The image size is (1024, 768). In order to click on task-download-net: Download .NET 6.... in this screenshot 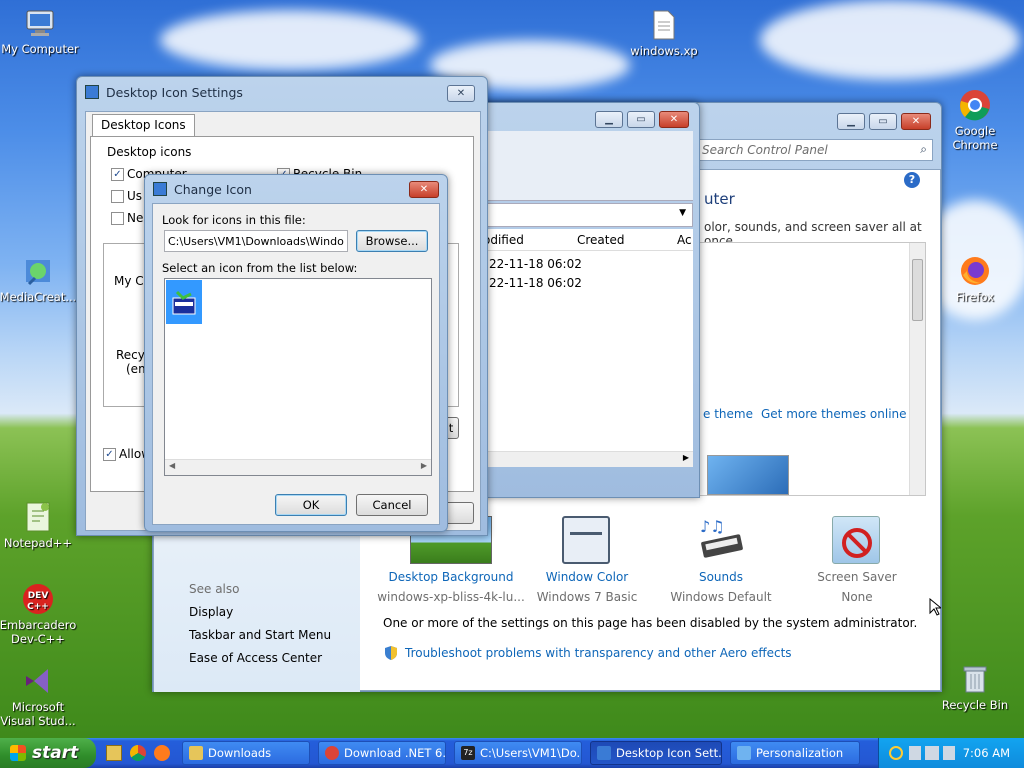, I will do `click(382, 753)`.